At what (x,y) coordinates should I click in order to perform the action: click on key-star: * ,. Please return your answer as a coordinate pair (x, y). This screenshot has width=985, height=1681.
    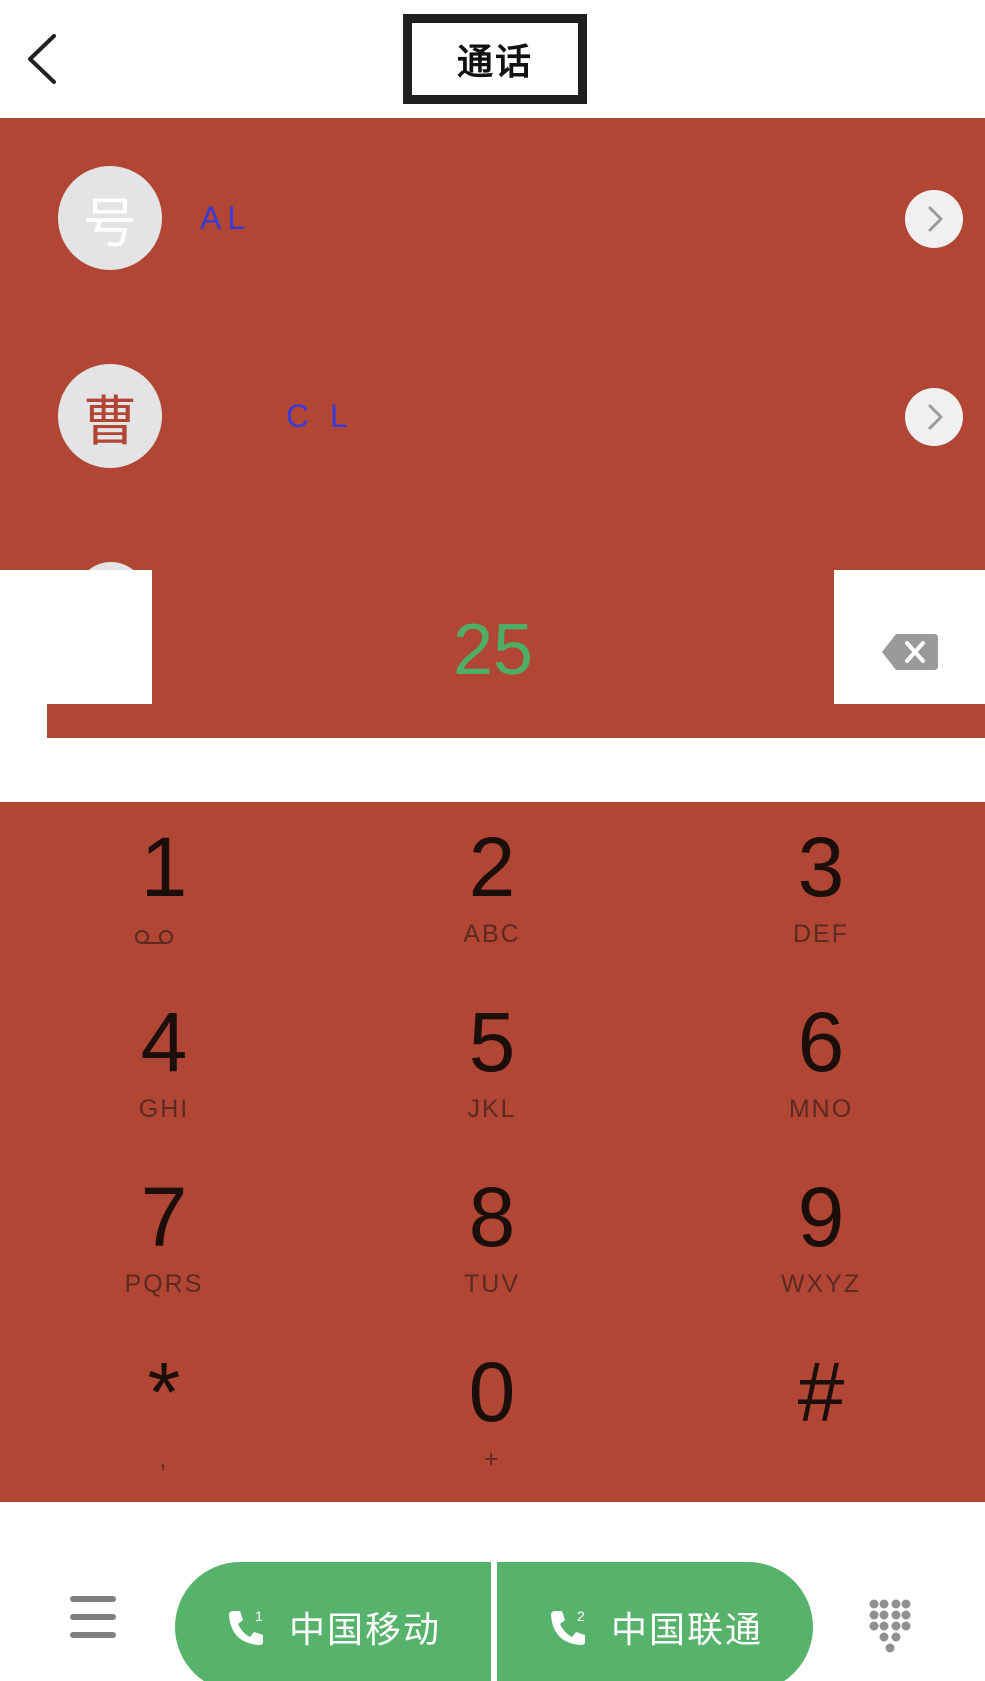
    Looking at the image, I should click on (164, 1414).